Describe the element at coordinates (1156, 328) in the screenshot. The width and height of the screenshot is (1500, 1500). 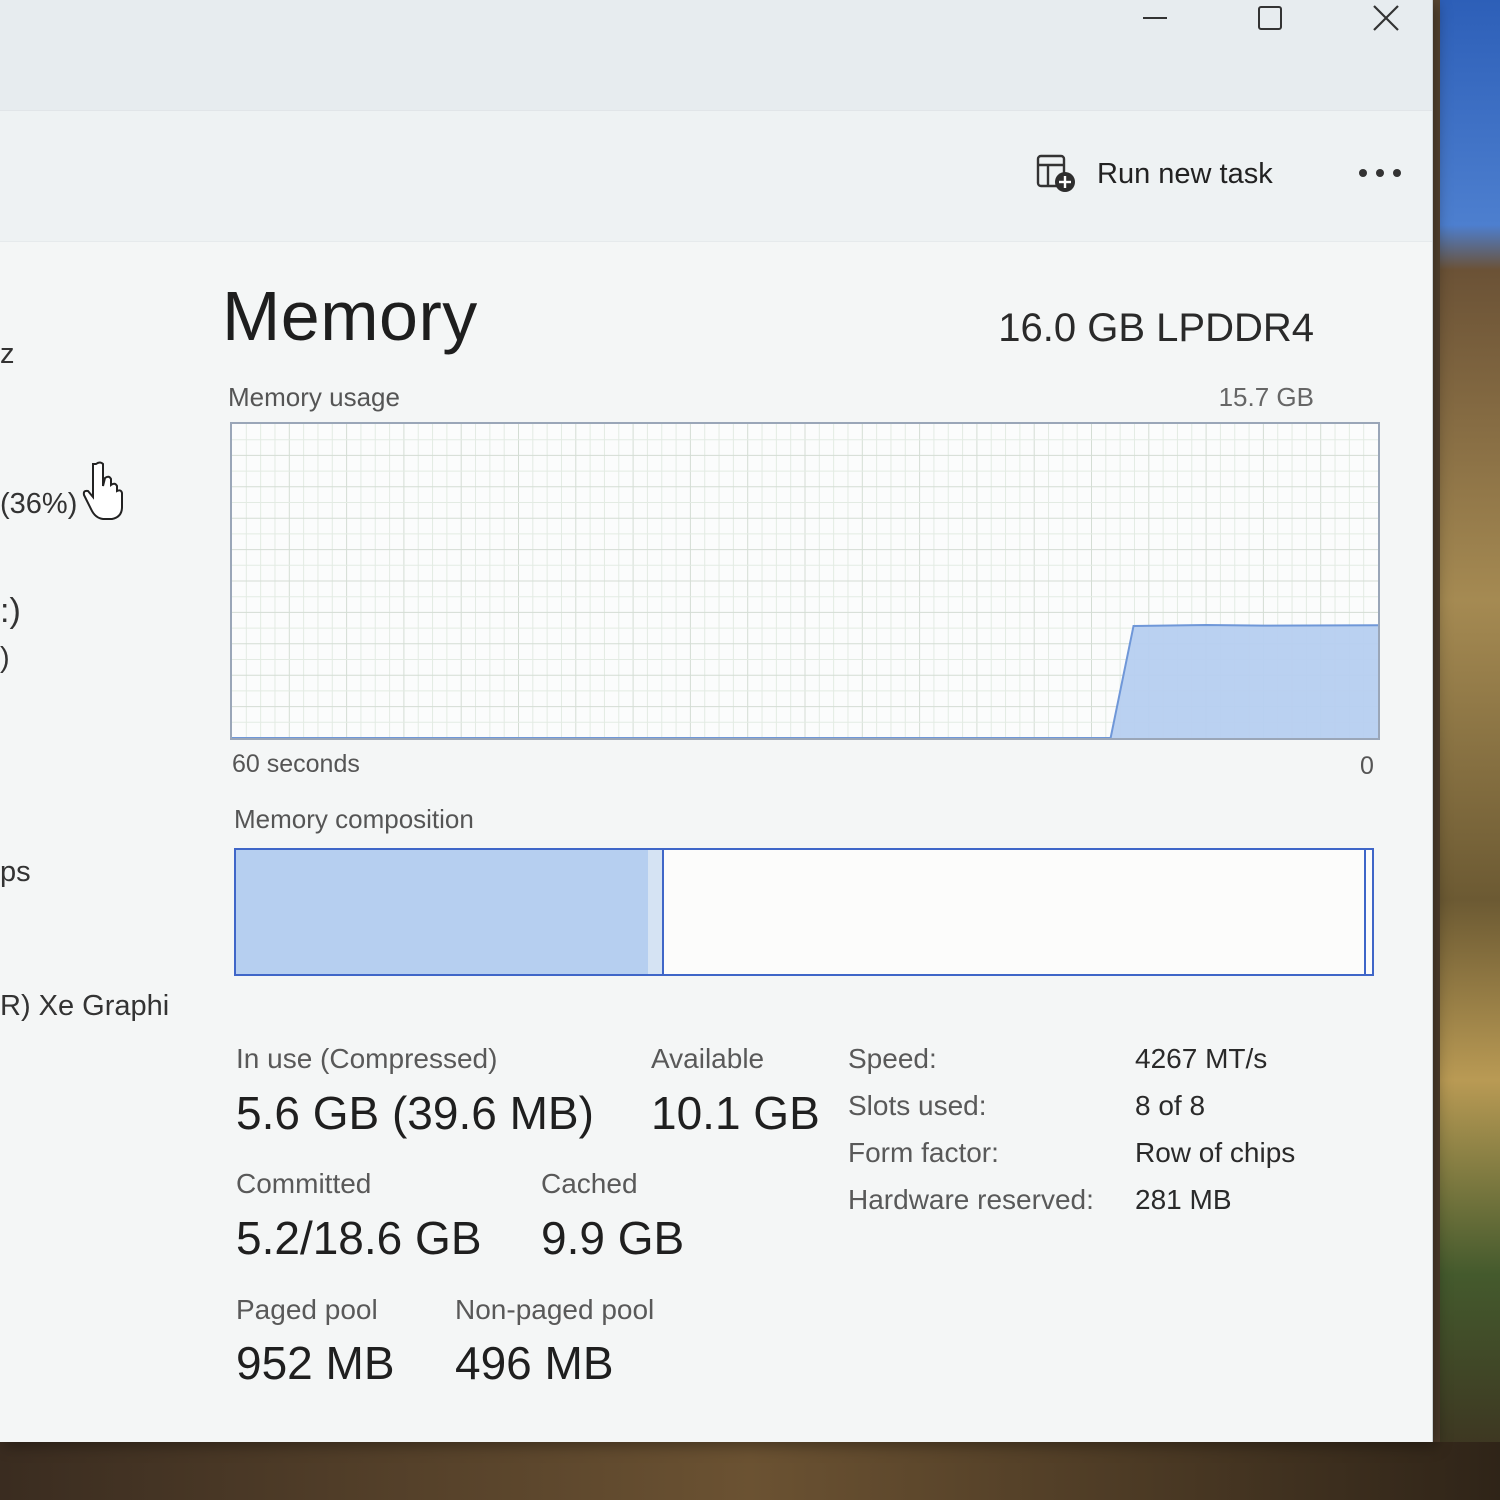
I see `memory-spec: 16.0 GB LPDDR4` at that location.